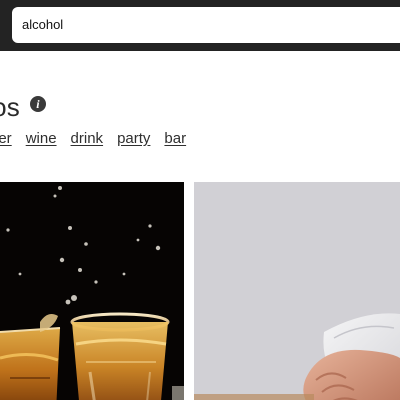 The image size is (400, 400). What do you see at coordinates (175, 140) in the screenshot?
I see `tag-bar: bar` at bounding box center [175, 140].